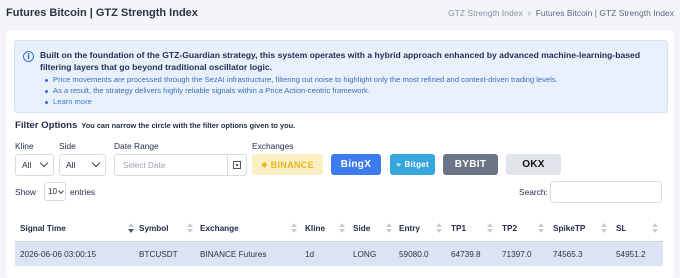 This screenshot has height=278, width=680. Describe the element at coordinates (171, 165) in the screenshot. I see `date-range-input: Select Date` at that location.